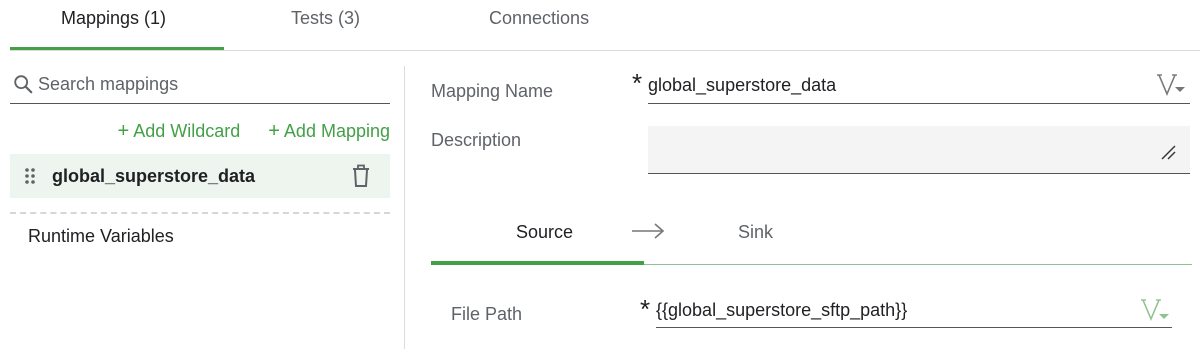  Describe the element at coordinates (539, 18) in the screenshot. I see `tab-connections: Connections` at that location.